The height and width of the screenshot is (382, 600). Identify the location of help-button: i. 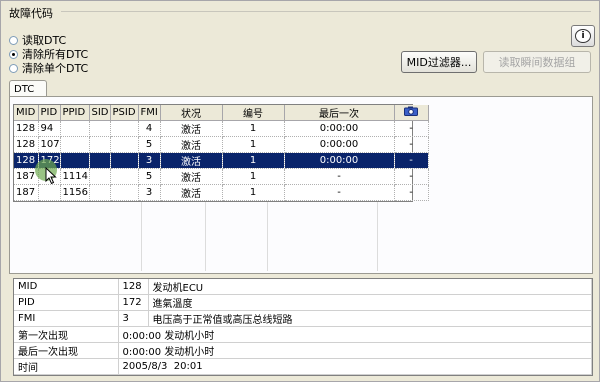
(583, 36).